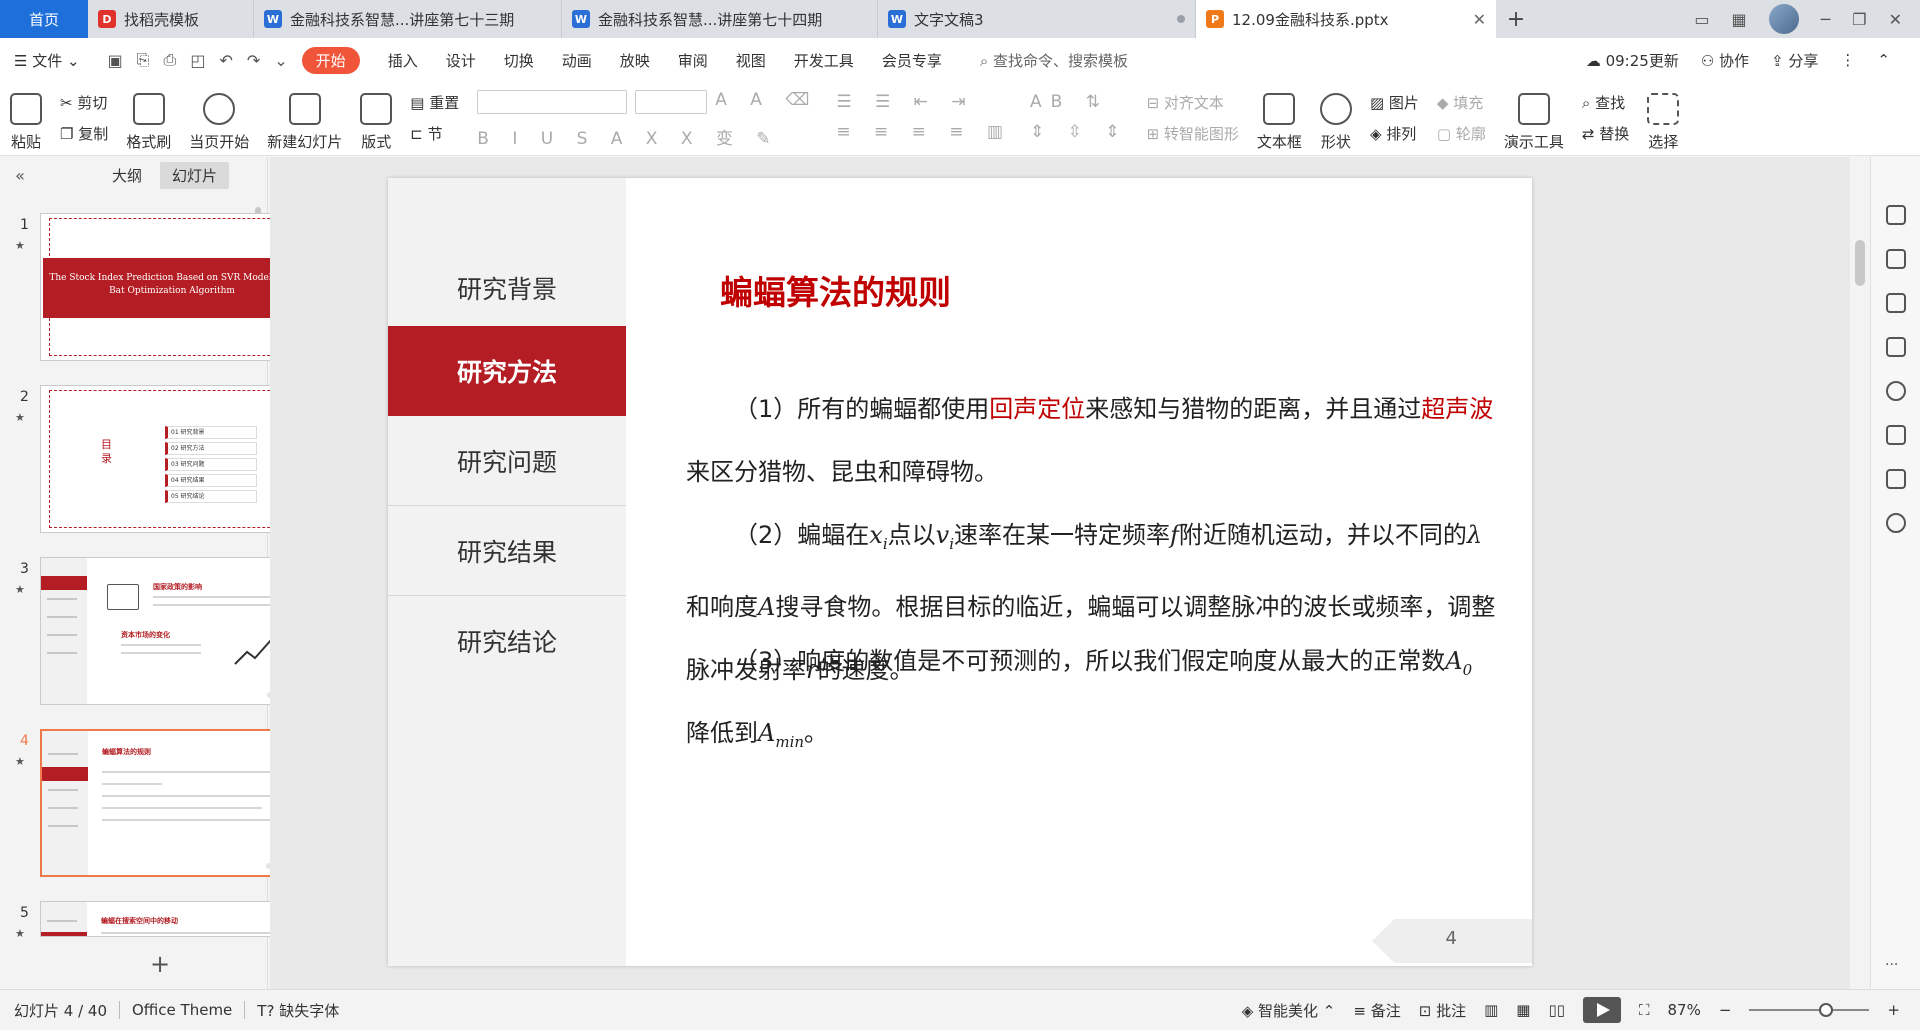 Image resolution: width=1920 pixels, height=1030 pixels. What do you see at coordinates (766, 102) in the screenshot?
I see `font-size-adjust-icons: A A ⌫` at bounding box center [766, 102].